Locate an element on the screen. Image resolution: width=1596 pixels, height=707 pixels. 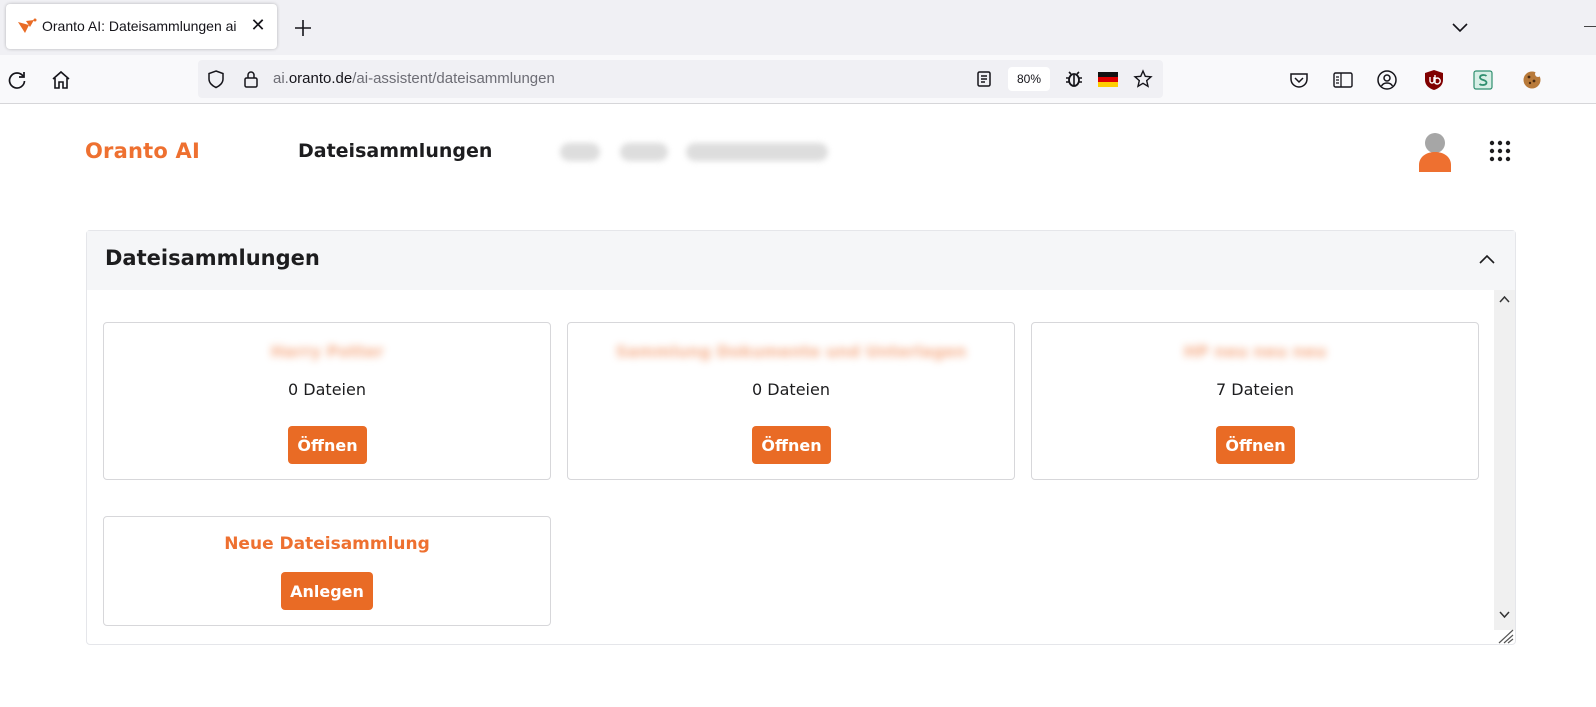
window-minimize-icon is located at coordinates (1590, 26).